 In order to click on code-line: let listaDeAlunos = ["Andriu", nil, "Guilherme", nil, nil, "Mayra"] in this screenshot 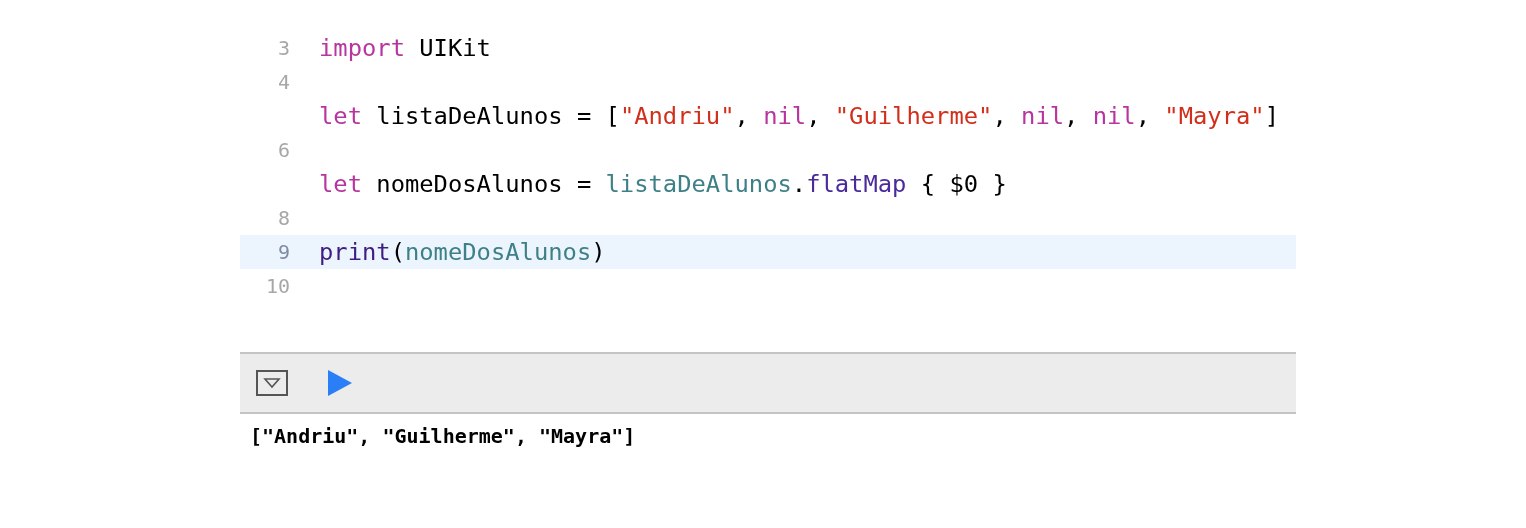, I will do `click(799, 116)`.